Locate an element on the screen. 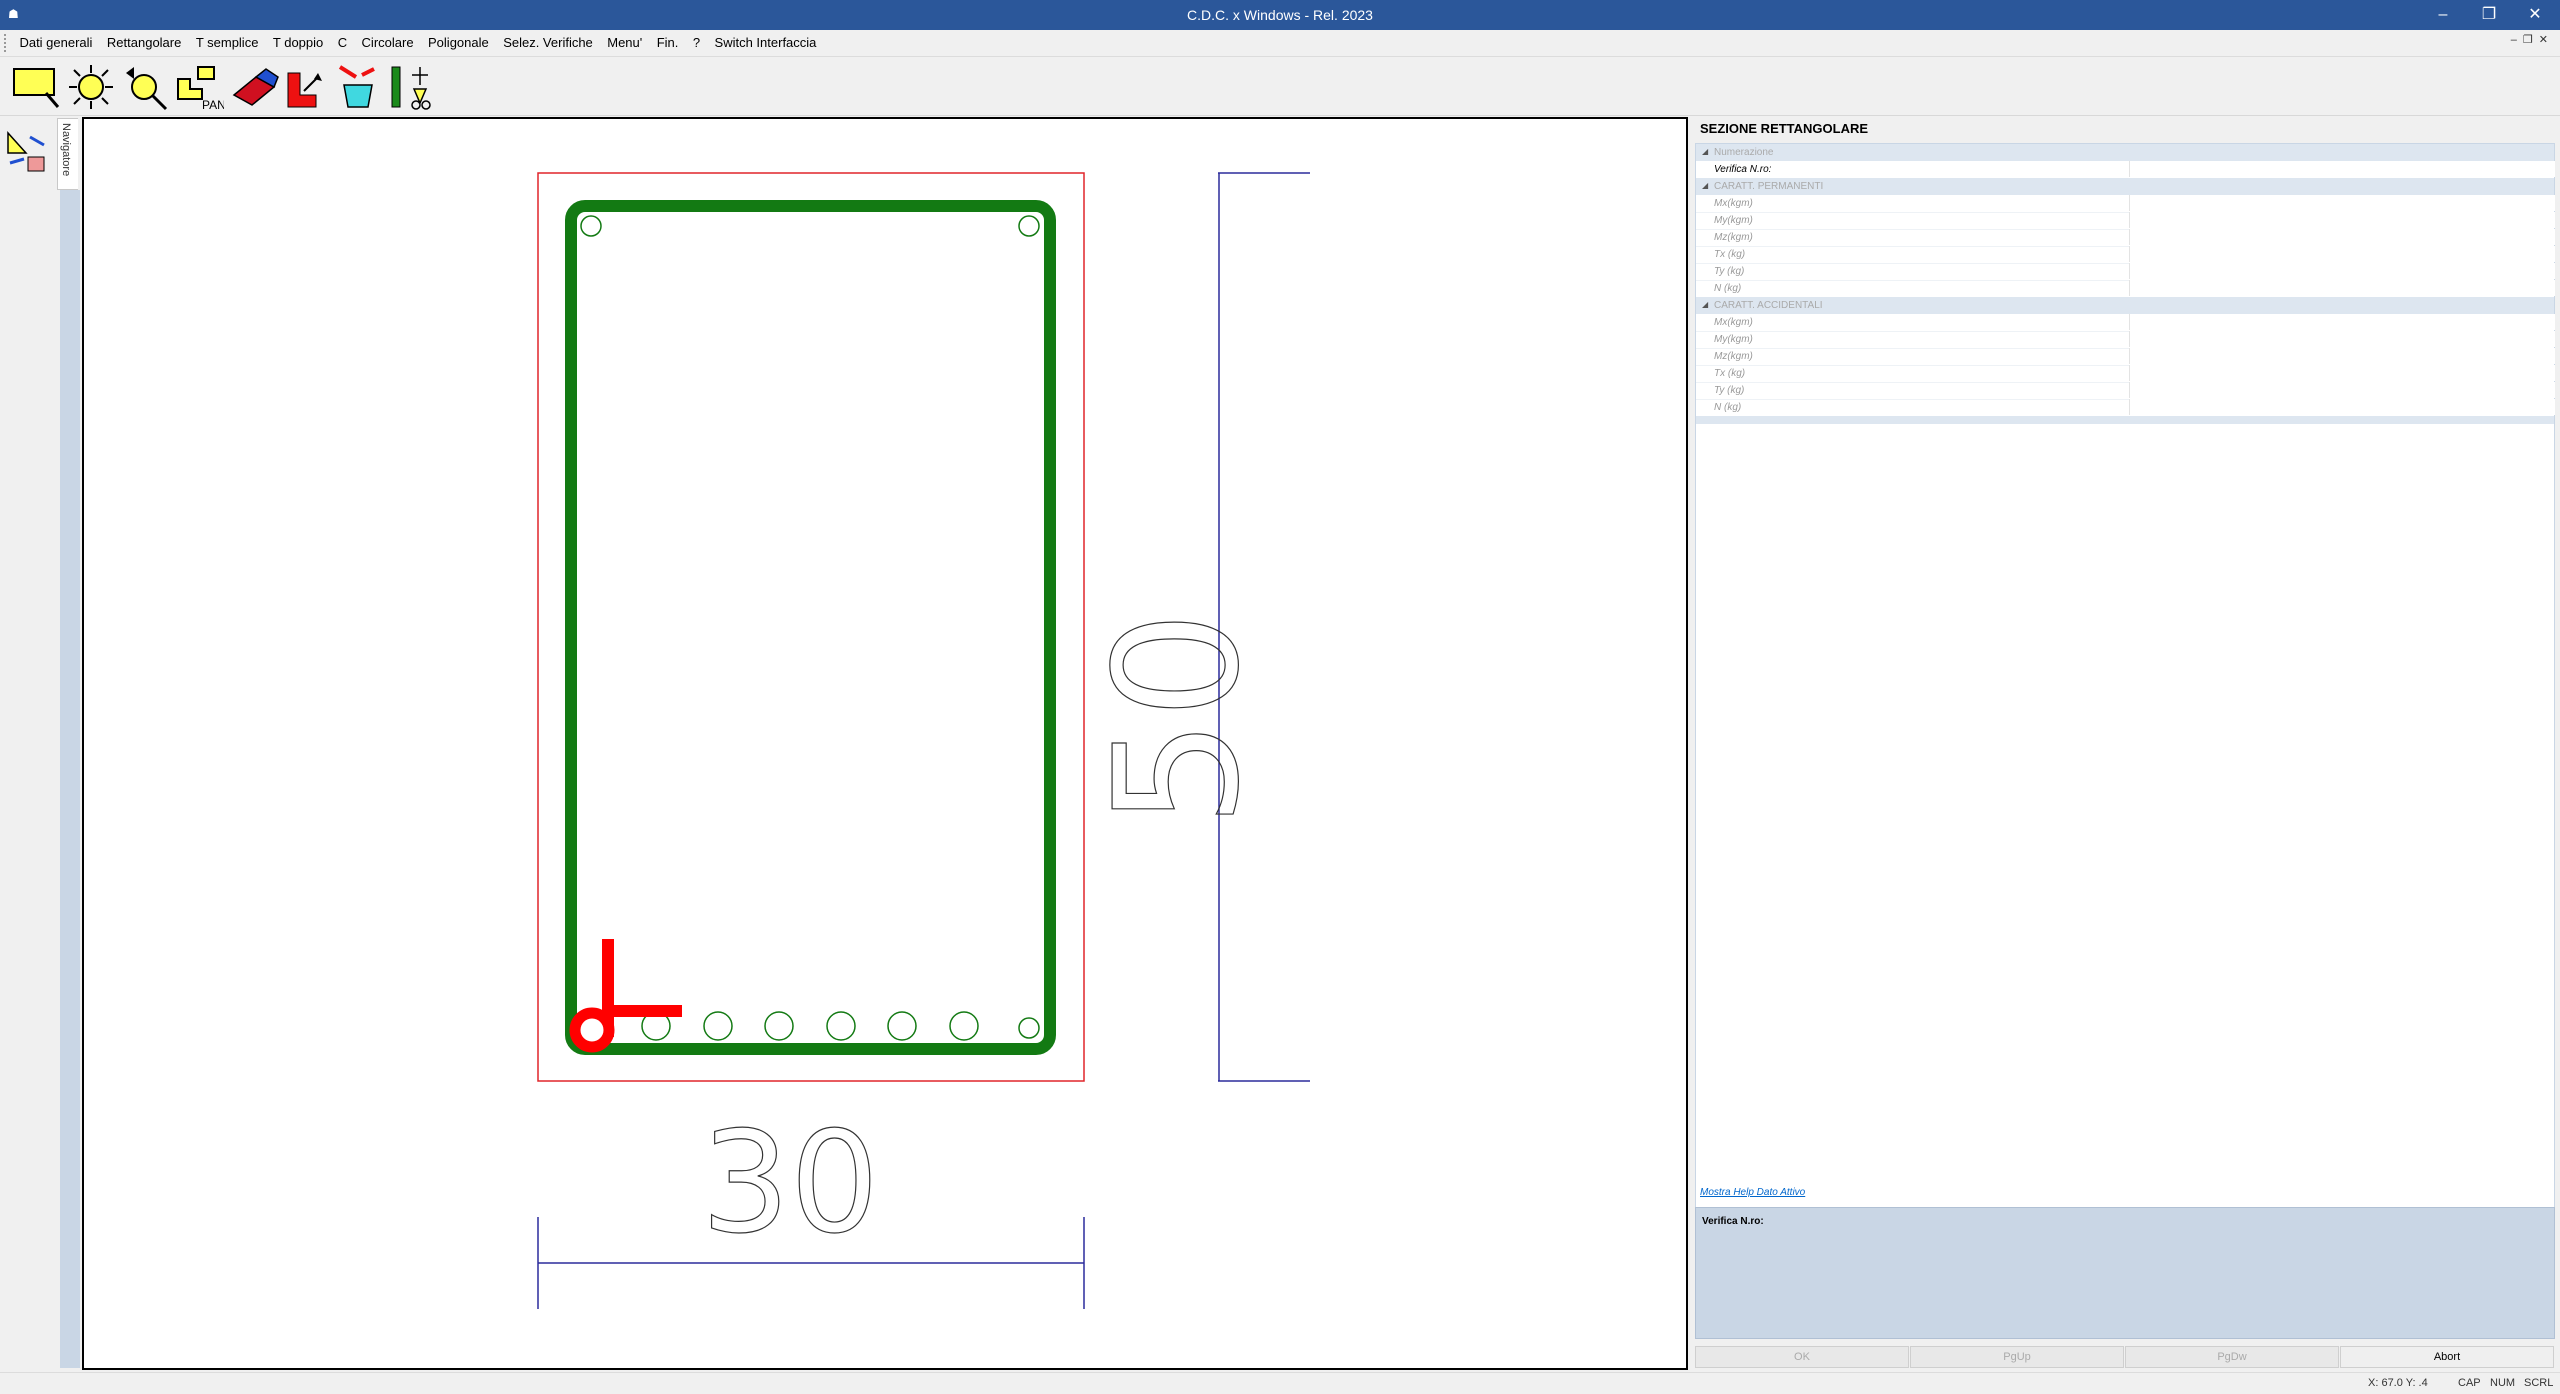 Image resolution: width=2560 pixels, height=1394 pixels. row-perm-n: N (kg) is located at coordinates (2125, 289).